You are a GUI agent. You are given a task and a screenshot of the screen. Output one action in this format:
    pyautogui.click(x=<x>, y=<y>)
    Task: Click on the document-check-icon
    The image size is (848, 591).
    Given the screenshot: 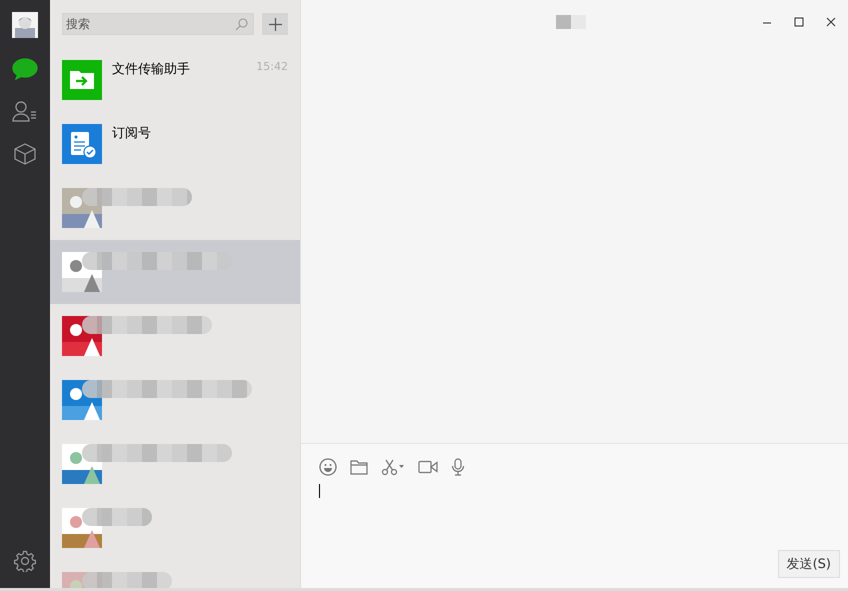 What is the action you would take?
    pyautogui.click(x=82, y=144)
    